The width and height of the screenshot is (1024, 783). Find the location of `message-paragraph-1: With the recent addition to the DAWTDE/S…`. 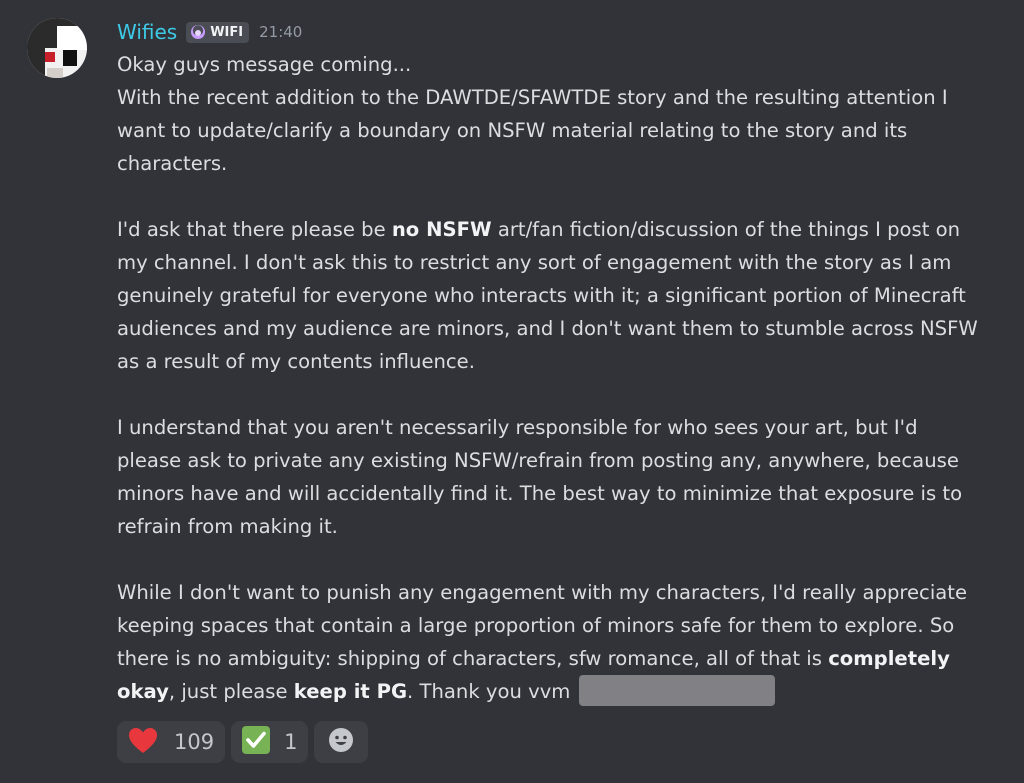

message-paragraph-1: With the recent addition to the DAWTDE/S… is located at coordinates (532, 130).